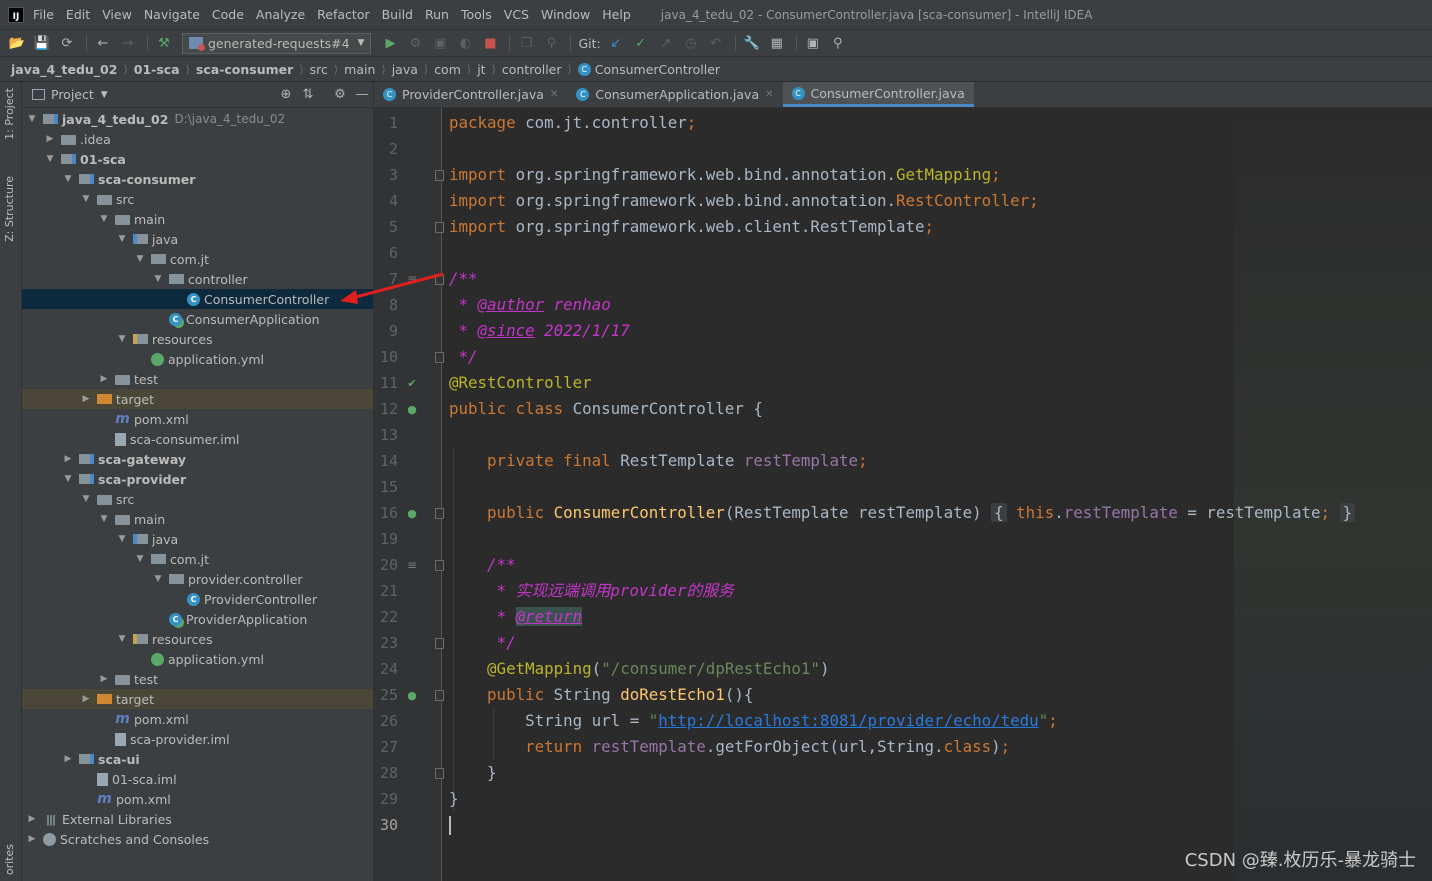  I want to click on tree-item: ▼ controller, so click(197, 279).